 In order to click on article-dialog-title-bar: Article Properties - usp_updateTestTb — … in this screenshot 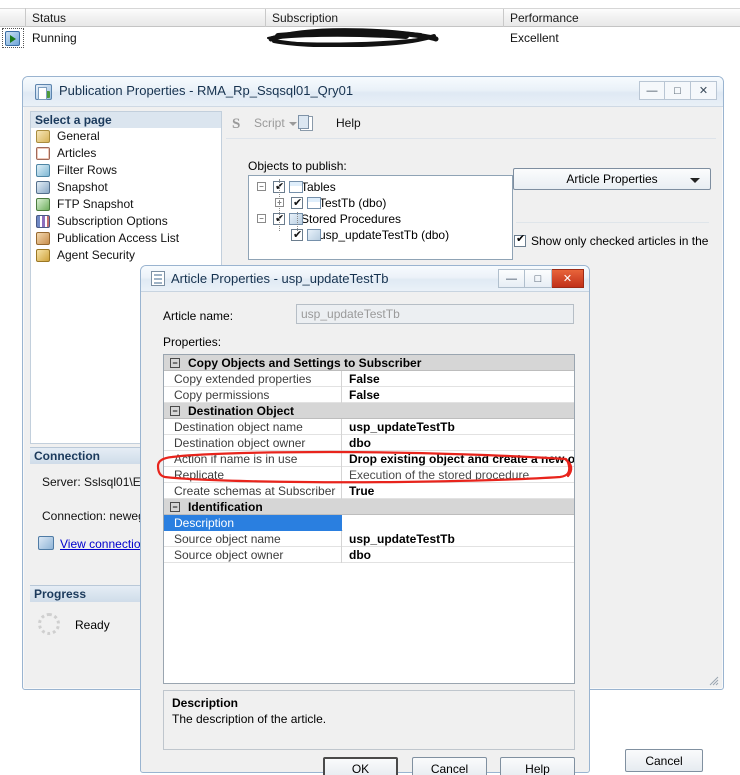, I will do `click(365, 279)`.